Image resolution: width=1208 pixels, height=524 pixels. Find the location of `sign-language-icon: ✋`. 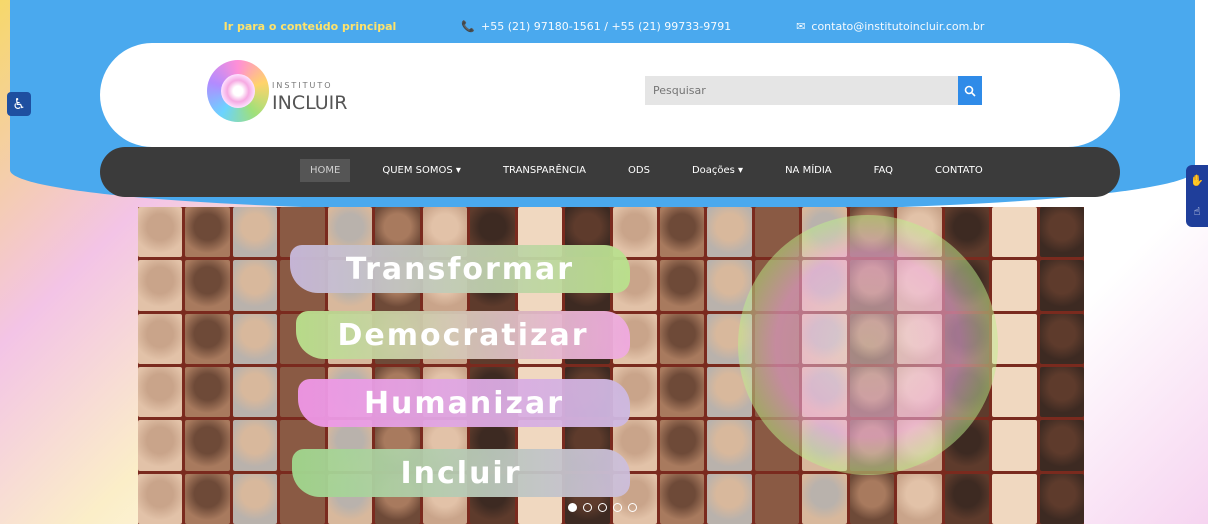

sign-language-icon: ✋ is located at coordinates (1197, 180).